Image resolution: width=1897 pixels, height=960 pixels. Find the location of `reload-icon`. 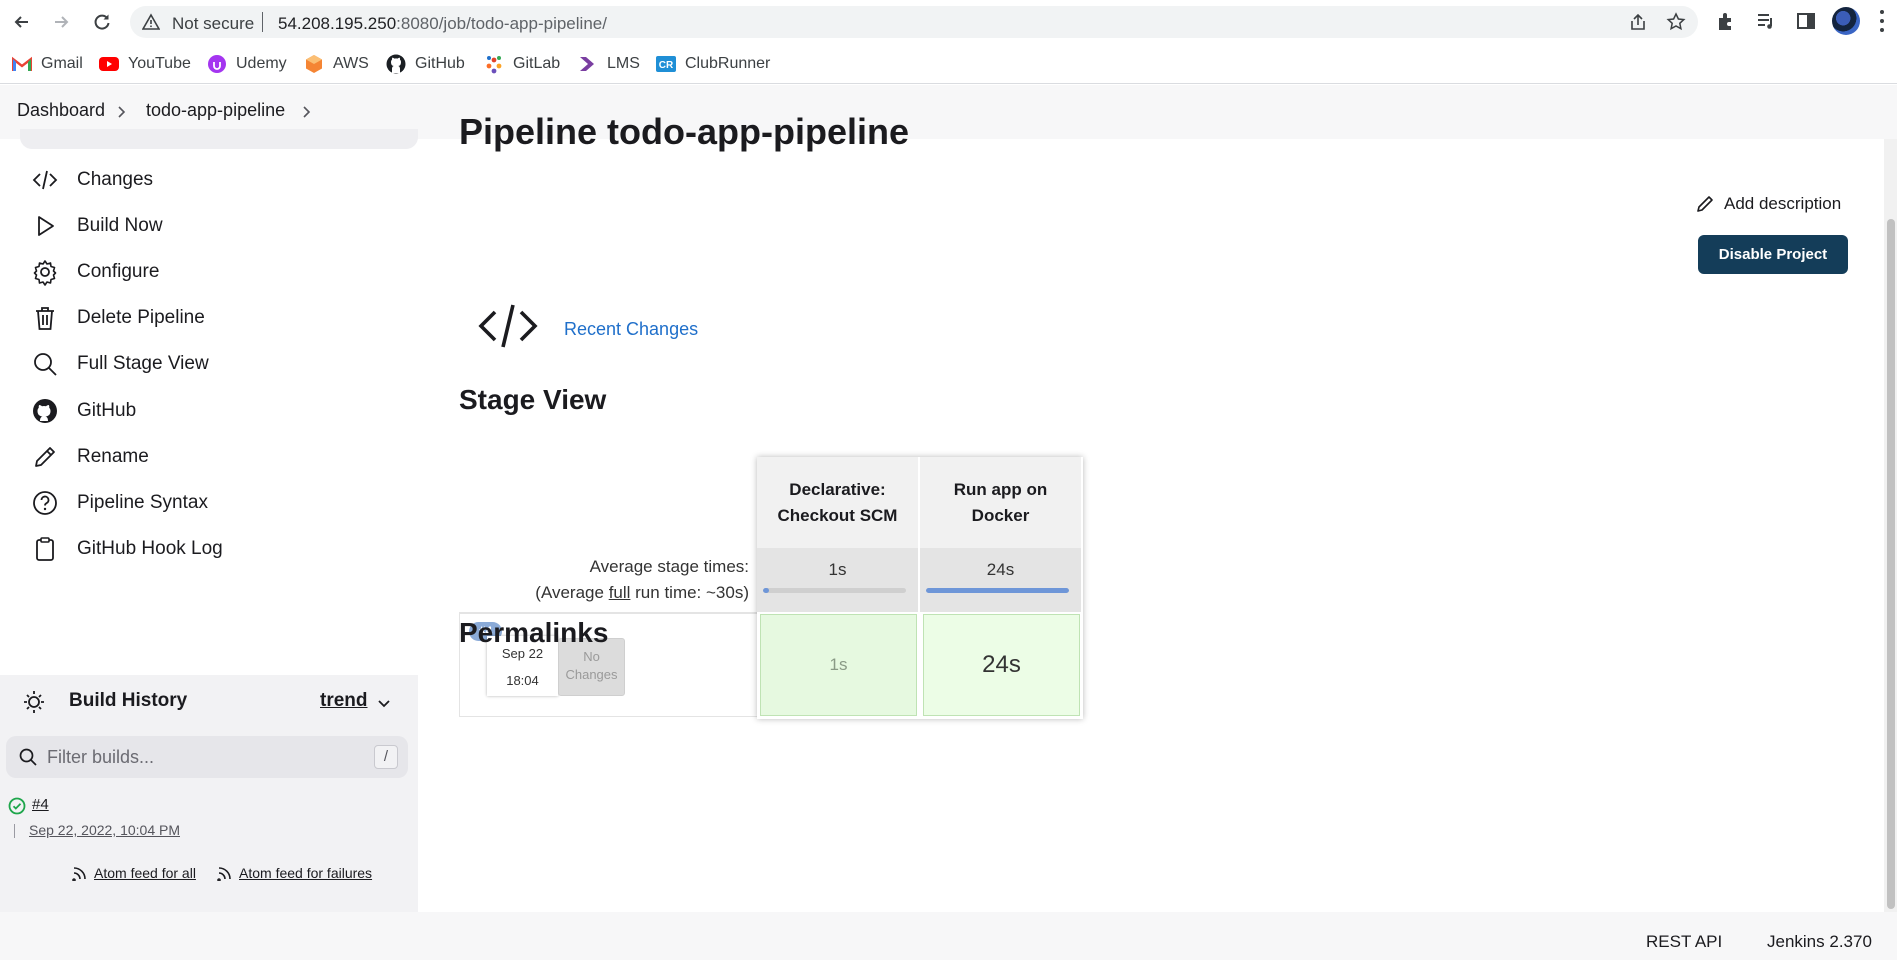

reload-icon is located at coordinates (102, 22).